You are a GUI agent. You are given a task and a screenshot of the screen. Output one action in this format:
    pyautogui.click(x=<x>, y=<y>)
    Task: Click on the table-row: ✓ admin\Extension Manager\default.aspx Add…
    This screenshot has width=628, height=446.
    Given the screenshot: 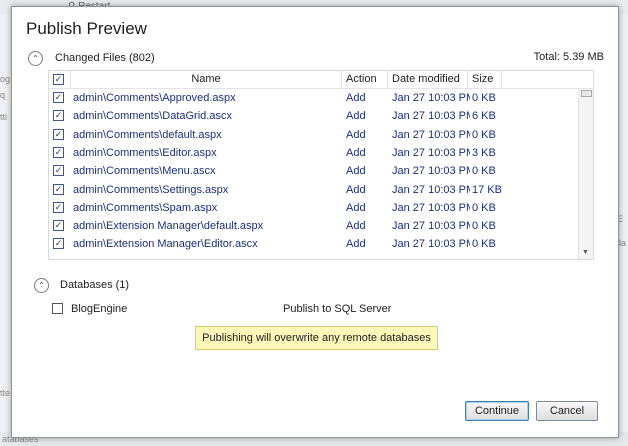 What is the action you would take?
    pyautogui.click(x=314, y=226)
    